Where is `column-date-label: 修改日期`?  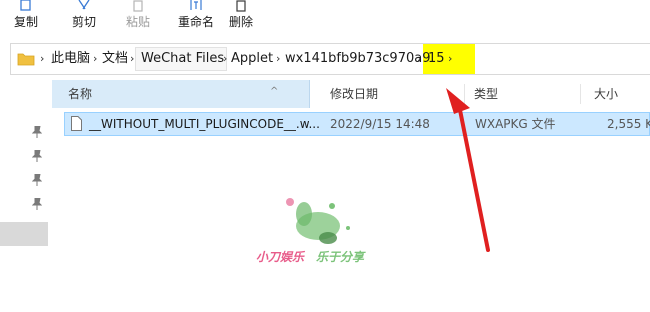
column-date-label: 修改日期 is located at coordinates (354, 94).